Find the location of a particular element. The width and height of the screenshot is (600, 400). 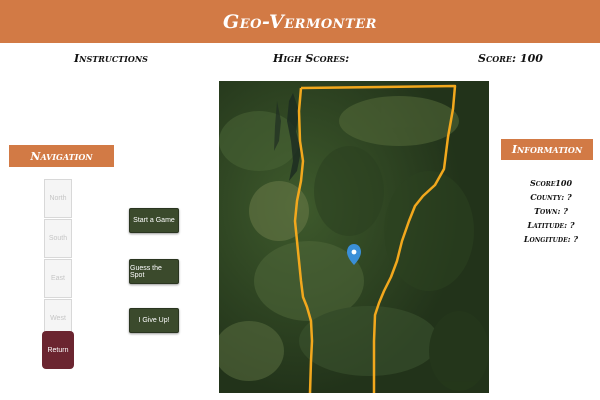

high-scores-link: High Scores: is located at coordinates (311, 58).